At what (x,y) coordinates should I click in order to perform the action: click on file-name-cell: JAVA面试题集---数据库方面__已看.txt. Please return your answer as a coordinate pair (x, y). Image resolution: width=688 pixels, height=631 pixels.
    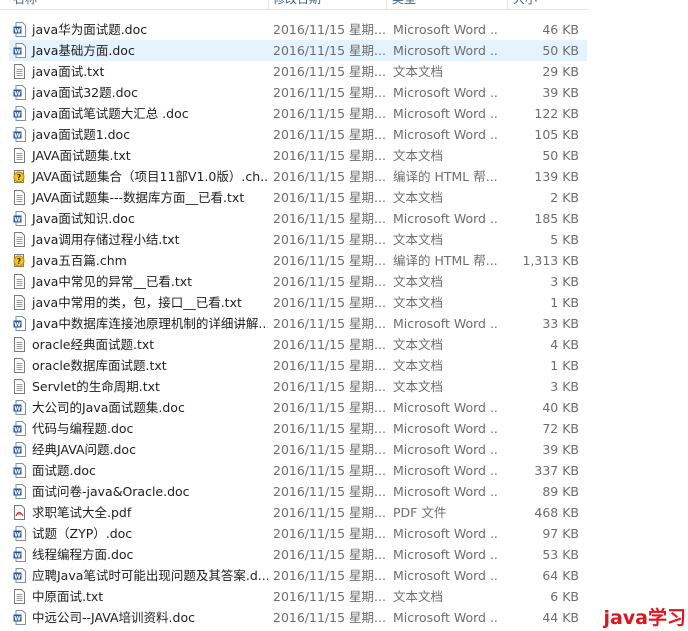
    Looking at the image, I should click on (140, 197).